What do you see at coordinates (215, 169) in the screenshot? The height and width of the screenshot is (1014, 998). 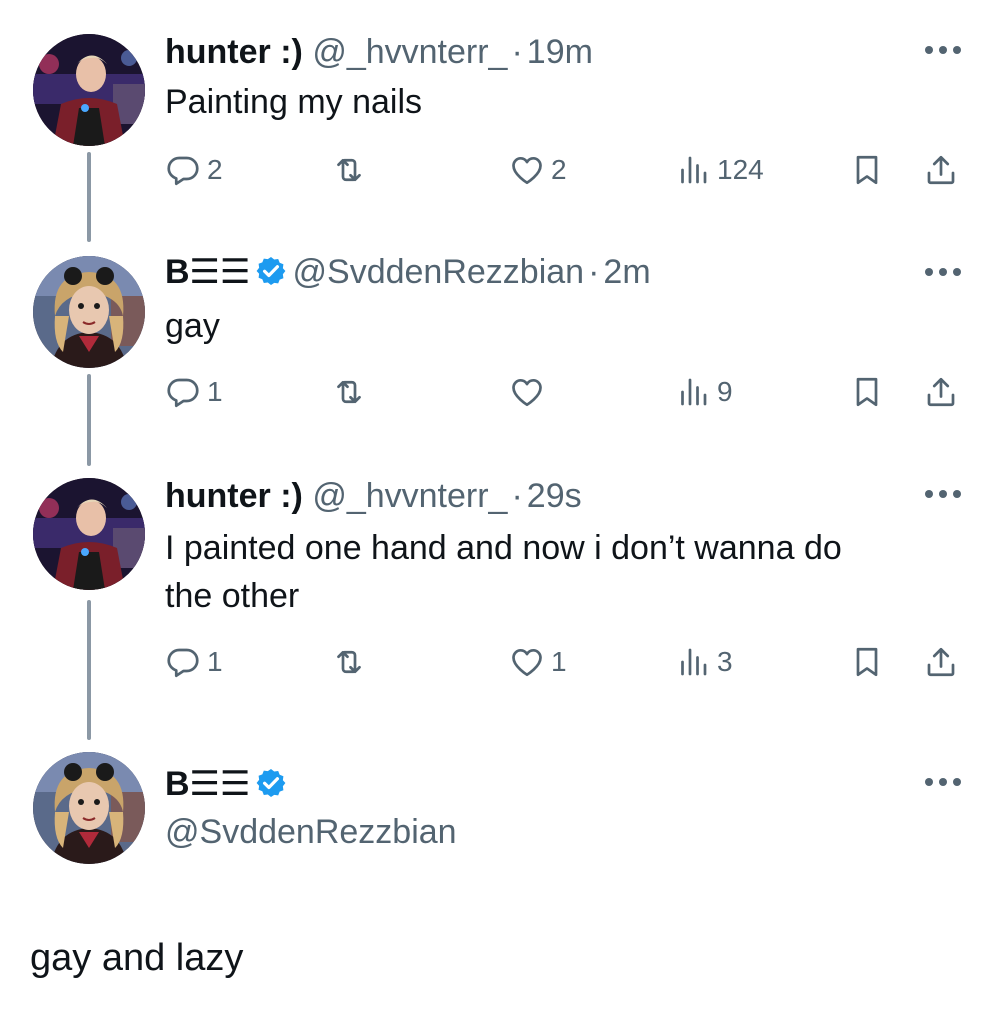 I see `reply-count: 2` at bounding box center [215, 169].